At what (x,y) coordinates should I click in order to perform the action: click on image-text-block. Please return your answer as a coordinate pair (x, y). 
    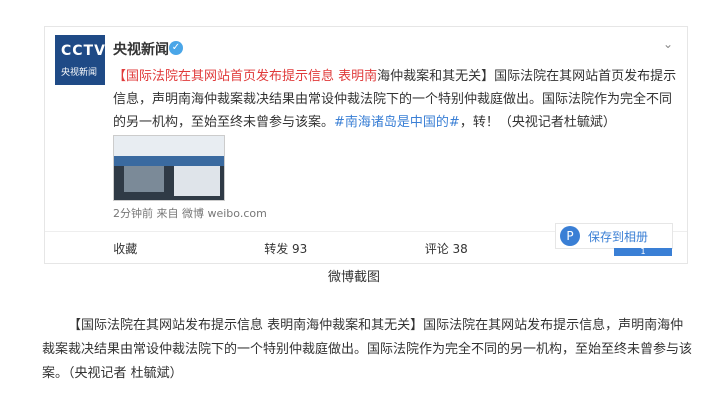
    Looking at the image, I should click on (197, 181).